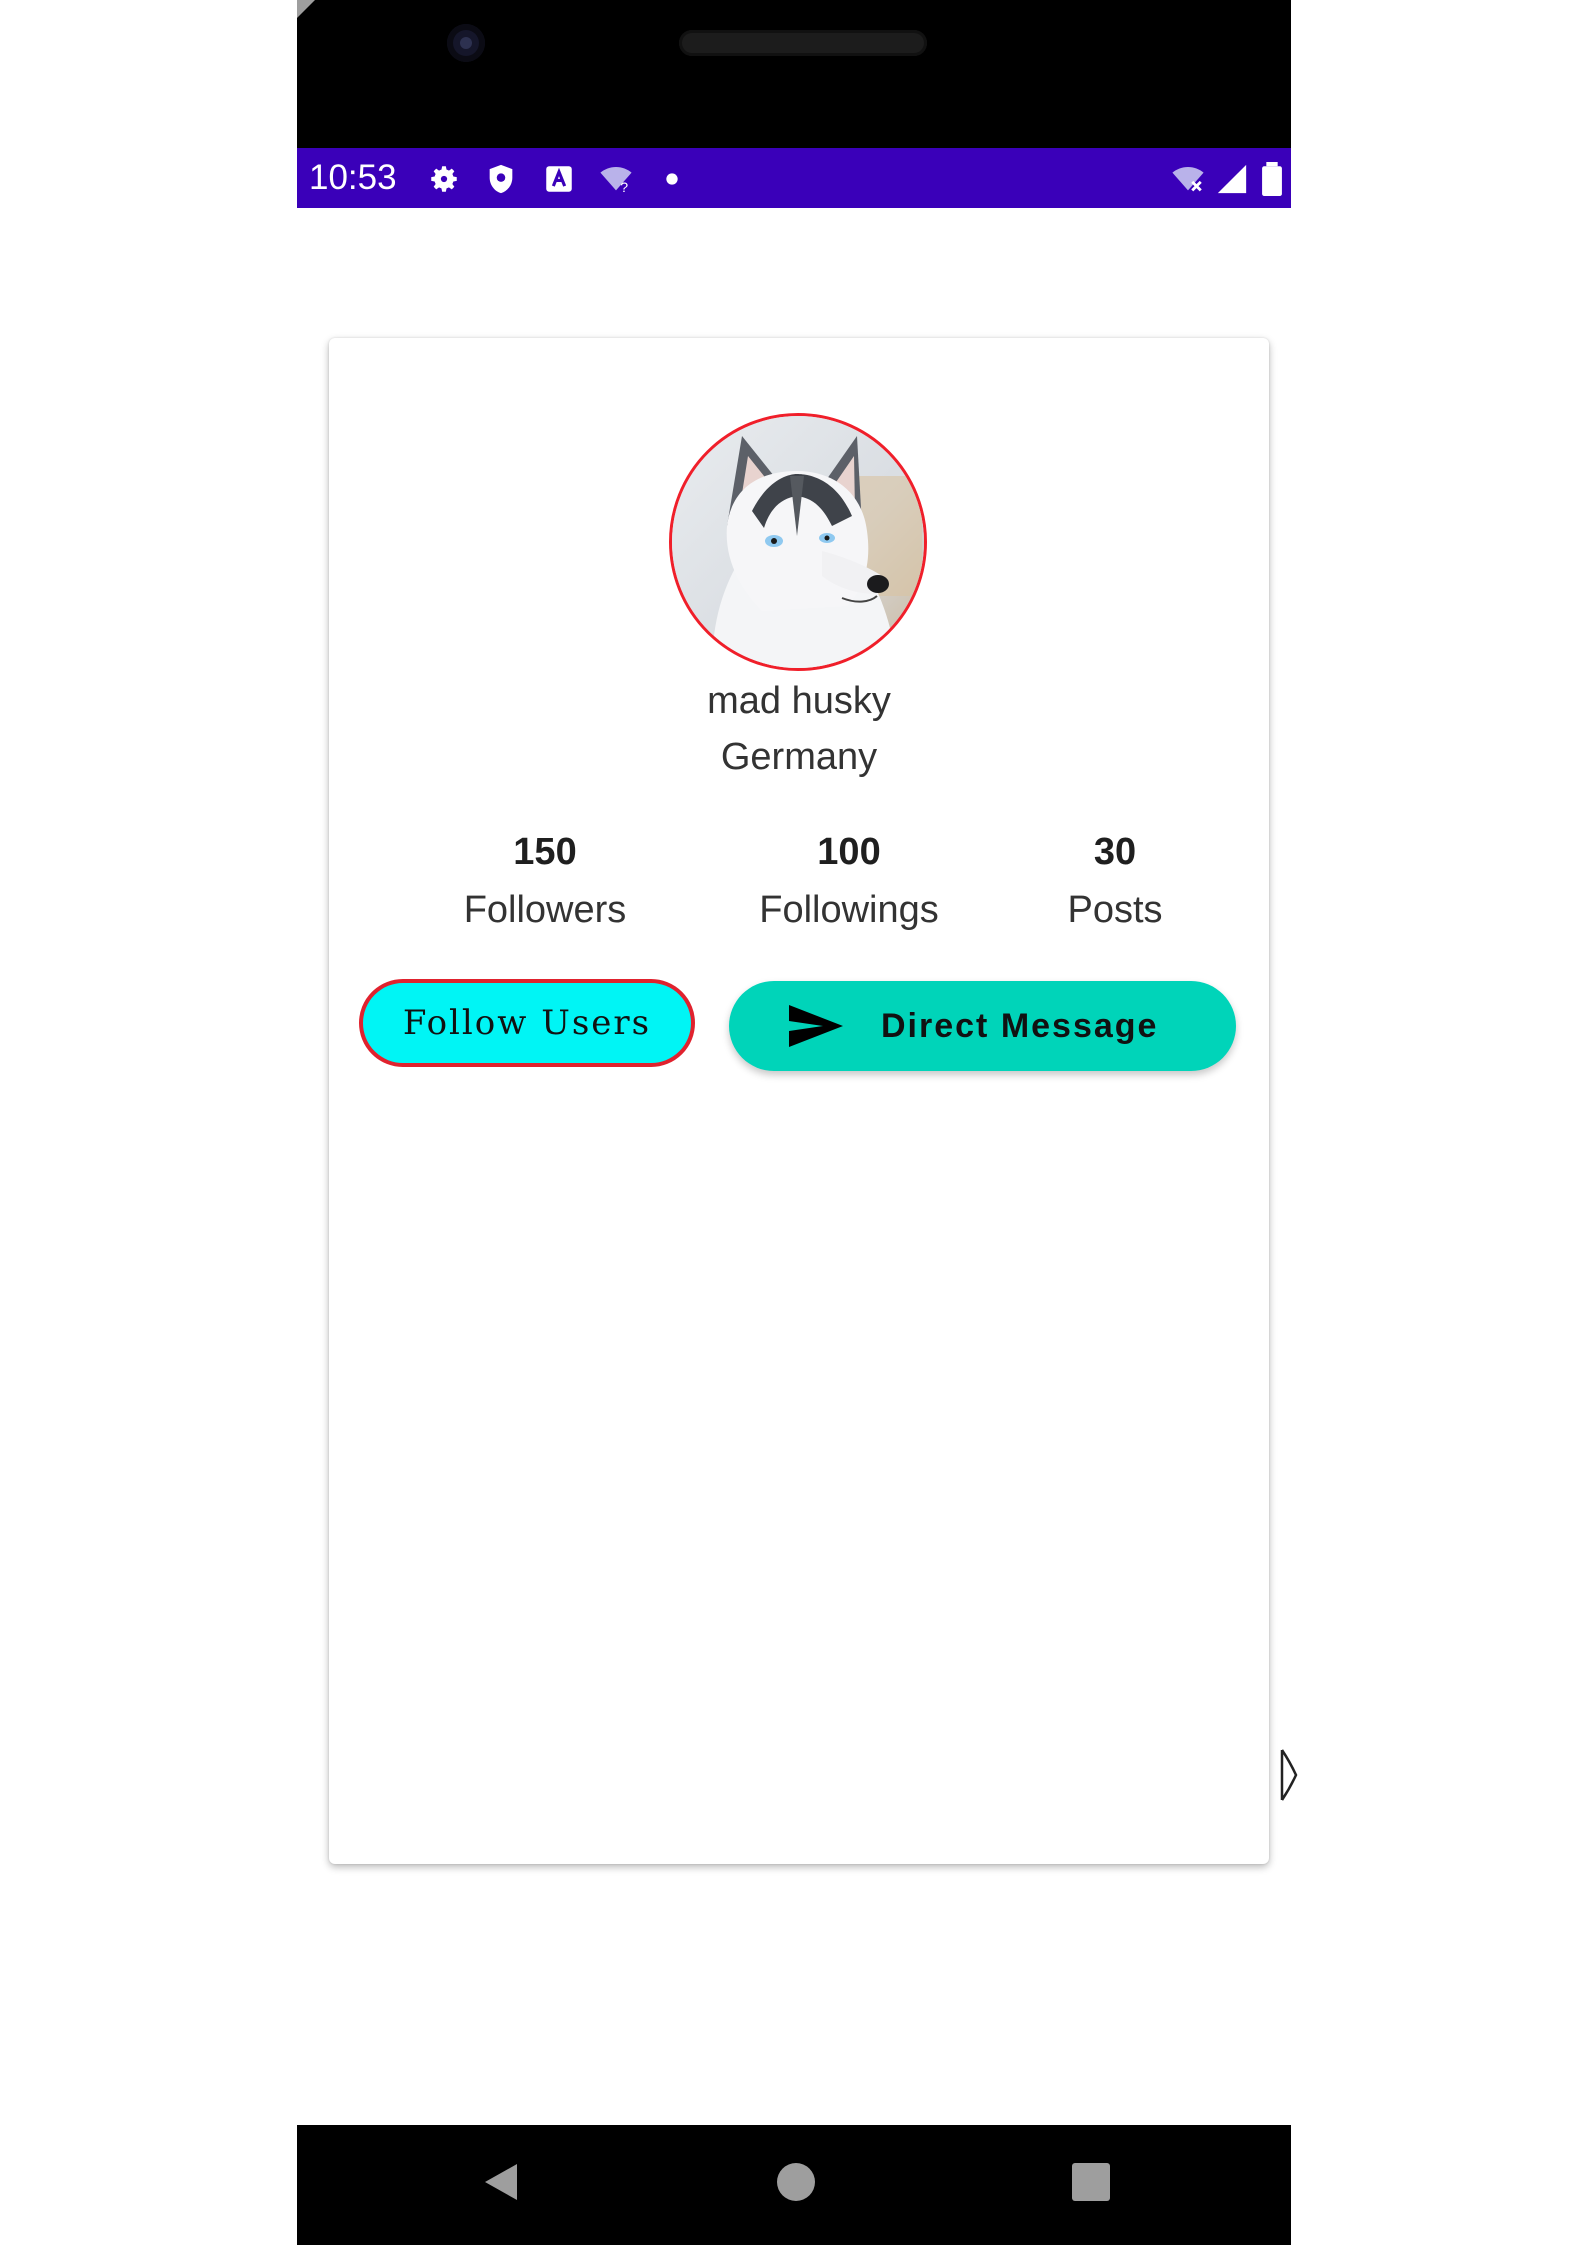 This screenshot has height=2245, width=1587. What do you see at coordinates (501, 179) in the screenshot?
I see `shield-icon` at bounding box center [501, 179].